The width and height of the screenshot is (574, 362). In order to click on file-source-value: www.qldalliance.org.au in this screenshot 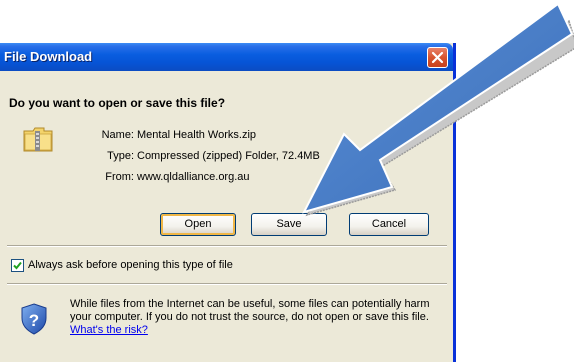, I will do `click(193, 177)`.